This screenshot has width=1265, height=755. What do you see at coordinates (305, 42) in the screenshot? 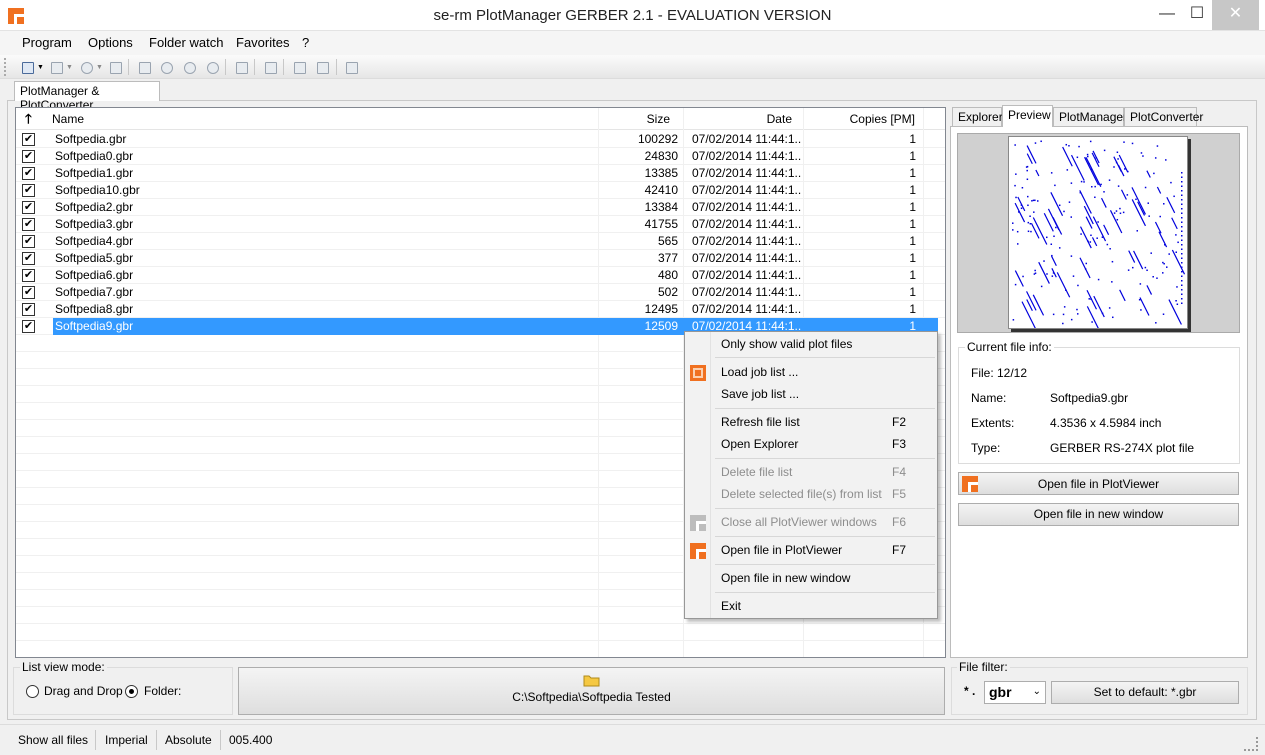
I see `menu-help: ?` at bounding box center [305, 42].